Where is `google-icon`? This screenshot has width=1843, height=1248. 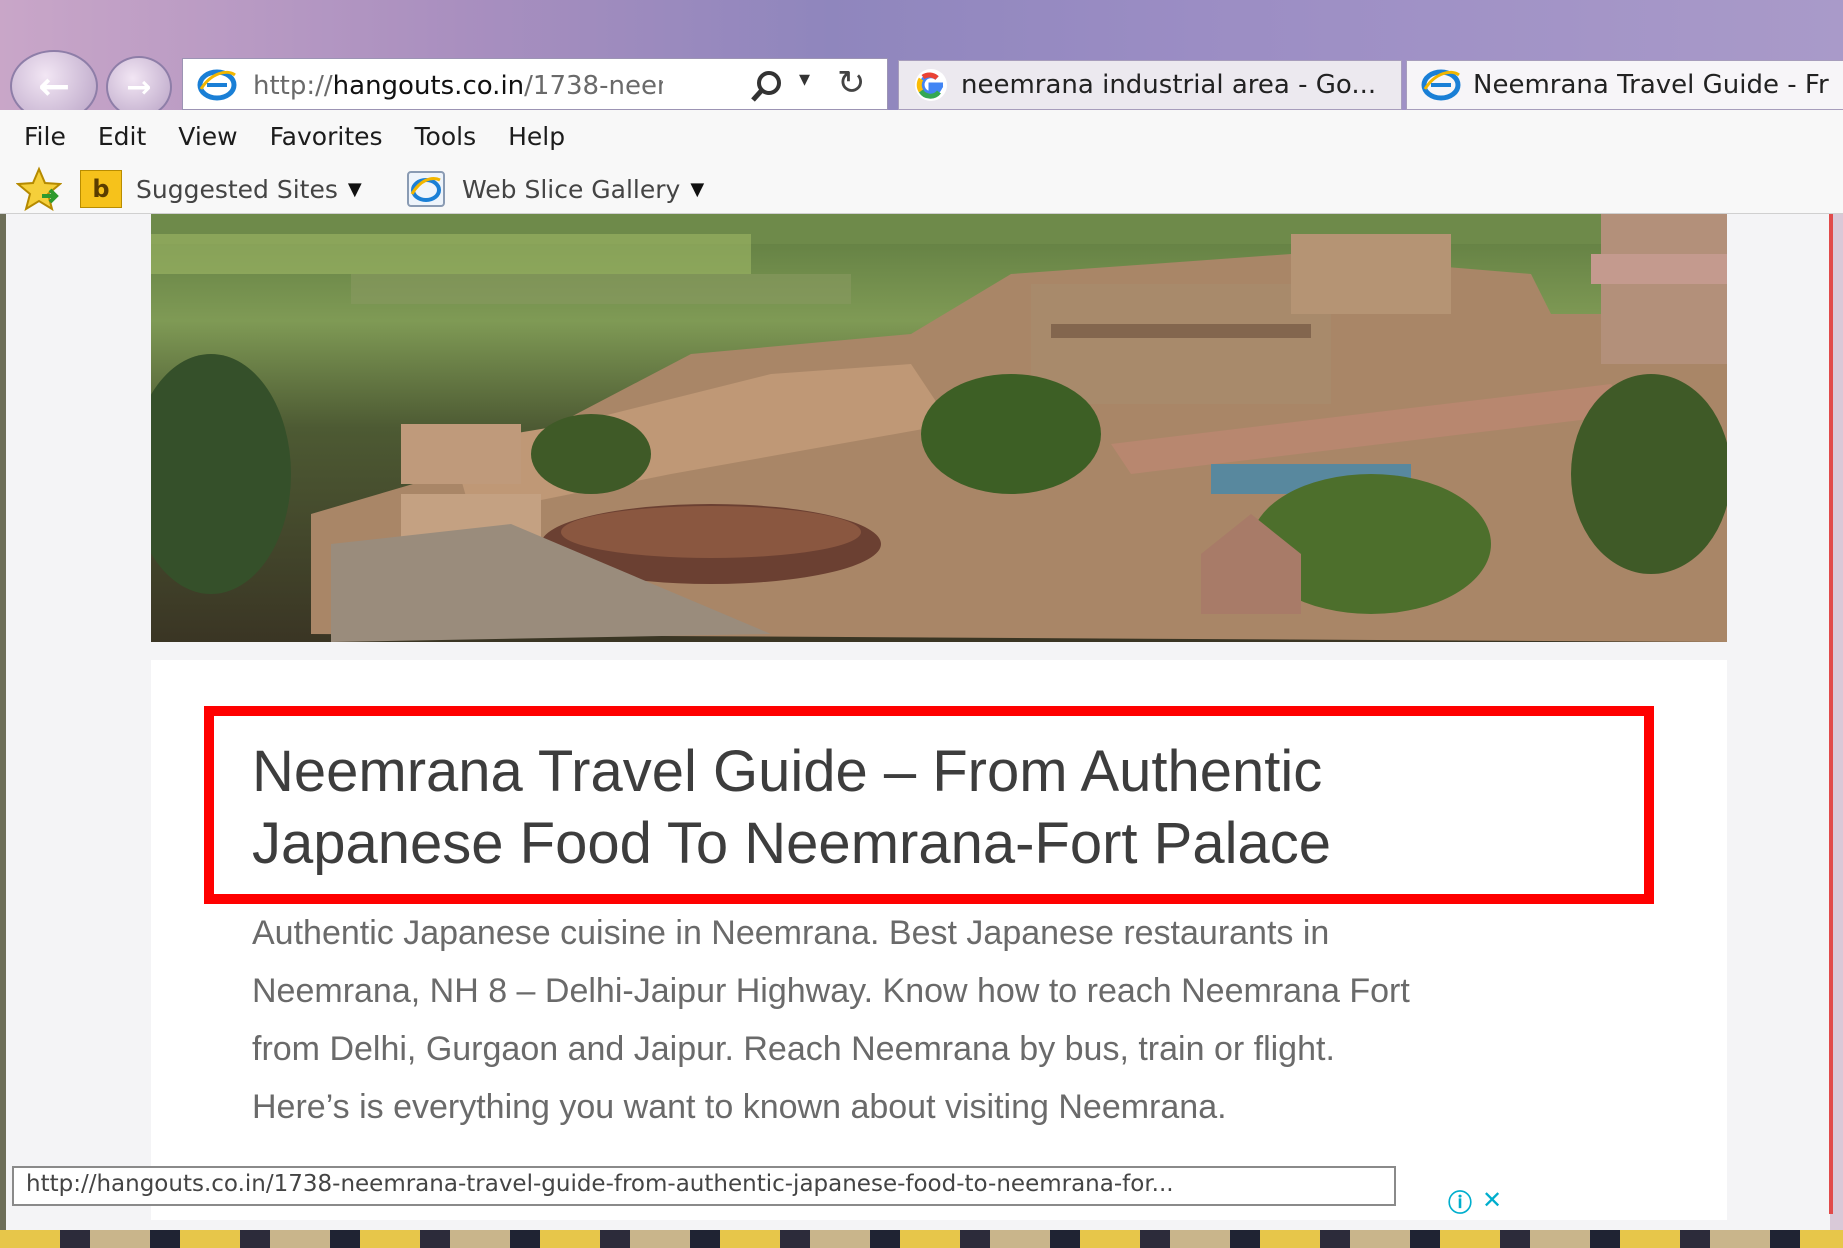 google-icon is located at coordinates (931, 85).